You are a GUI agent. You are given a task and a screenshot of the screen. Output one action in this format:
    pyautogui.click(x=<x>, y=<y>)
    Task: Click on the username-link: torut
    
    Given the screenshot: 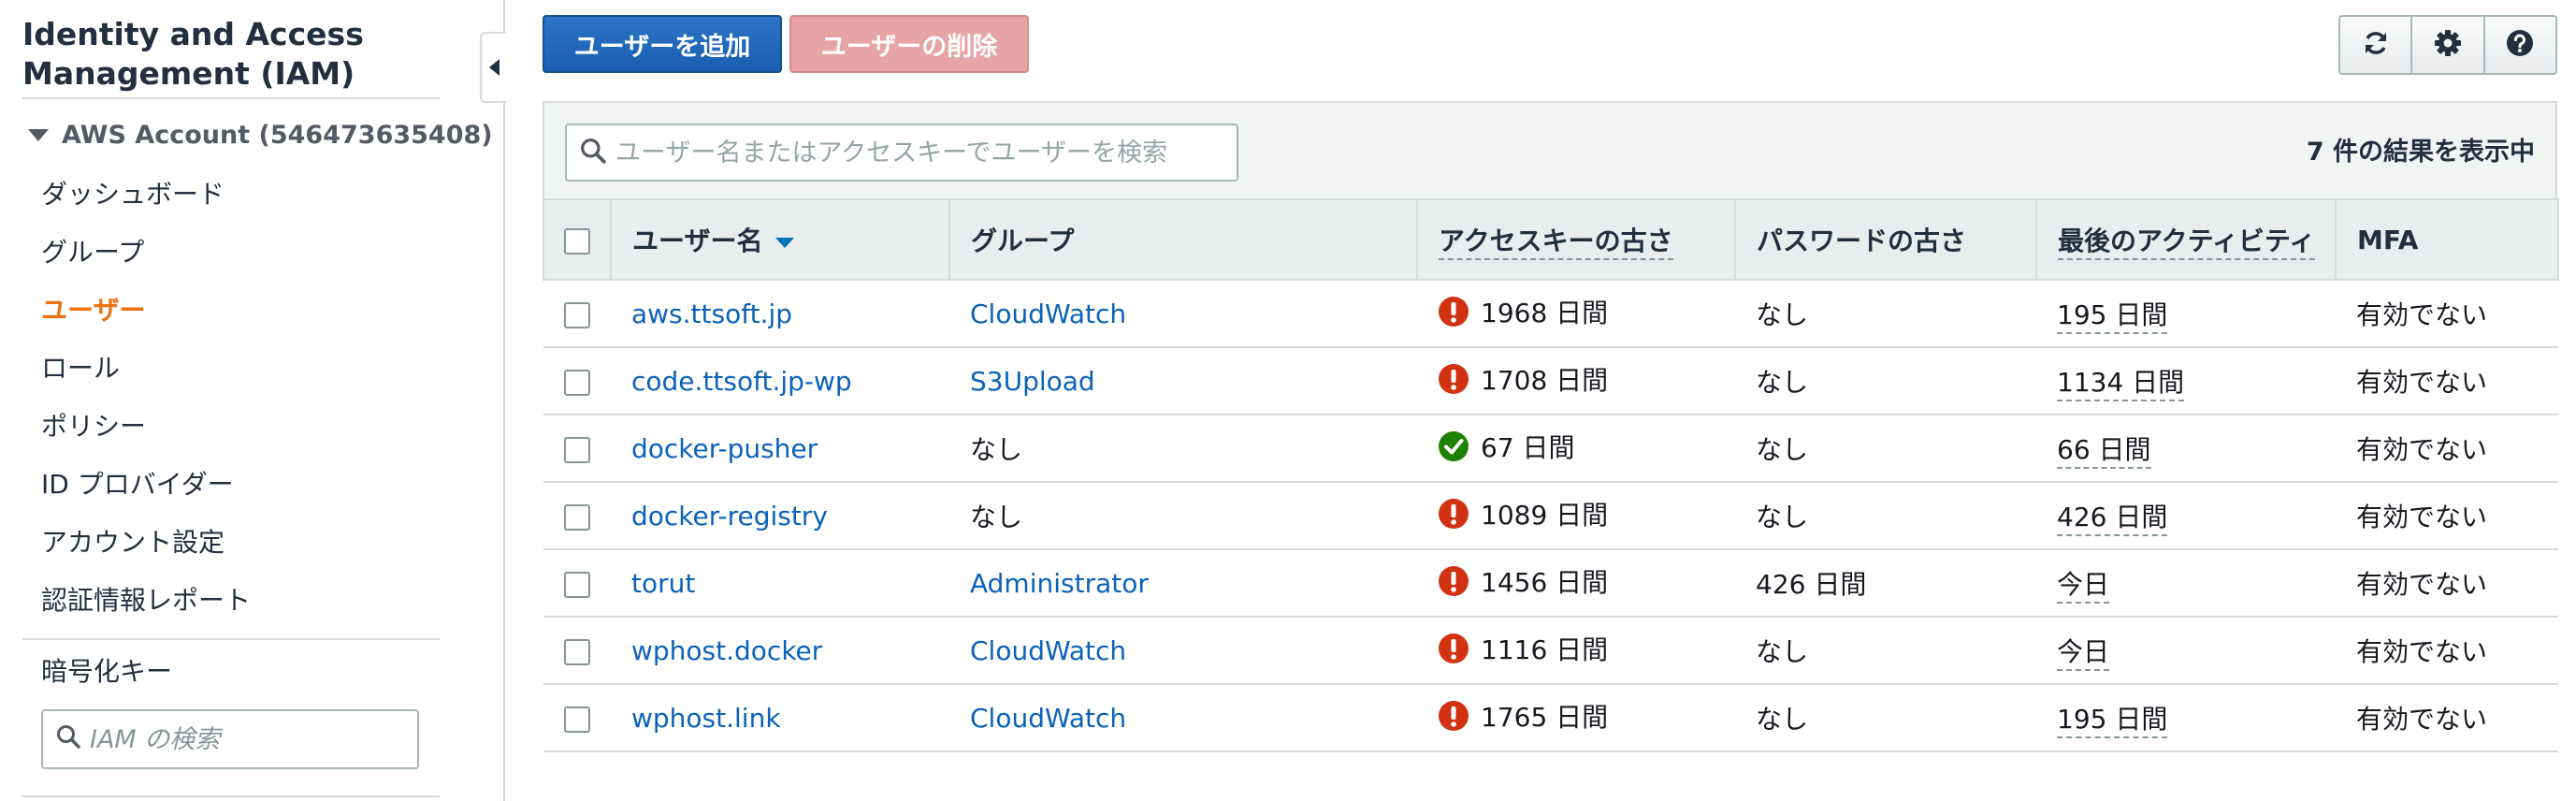 What is the action you would take?
    pyautogui.click(x=663, y=583)
    